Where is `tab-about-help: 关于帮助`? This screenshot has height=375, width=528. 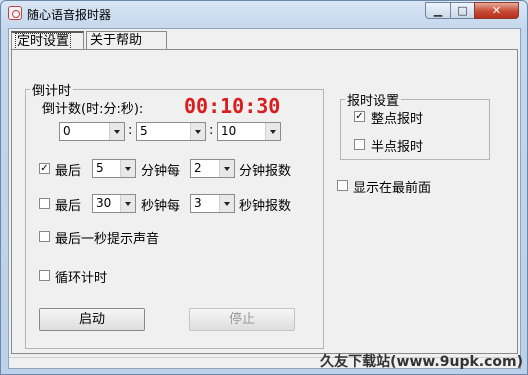 tab-about-help: 关于帮助 is located at coordinates (126, 40).